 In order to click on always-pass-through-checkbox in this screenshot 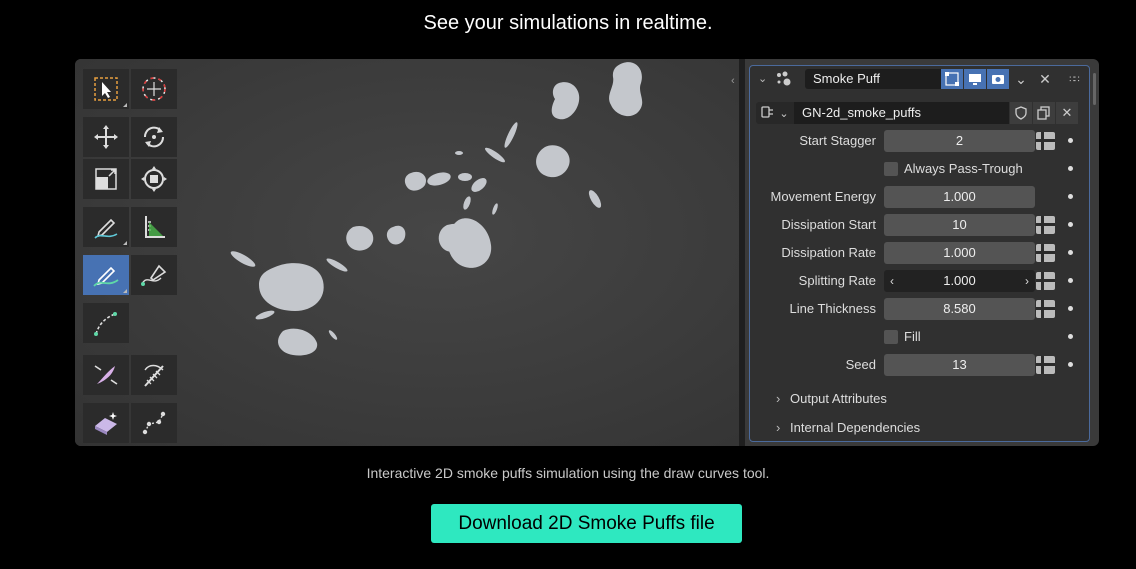, I will do `click(891, 169)`.